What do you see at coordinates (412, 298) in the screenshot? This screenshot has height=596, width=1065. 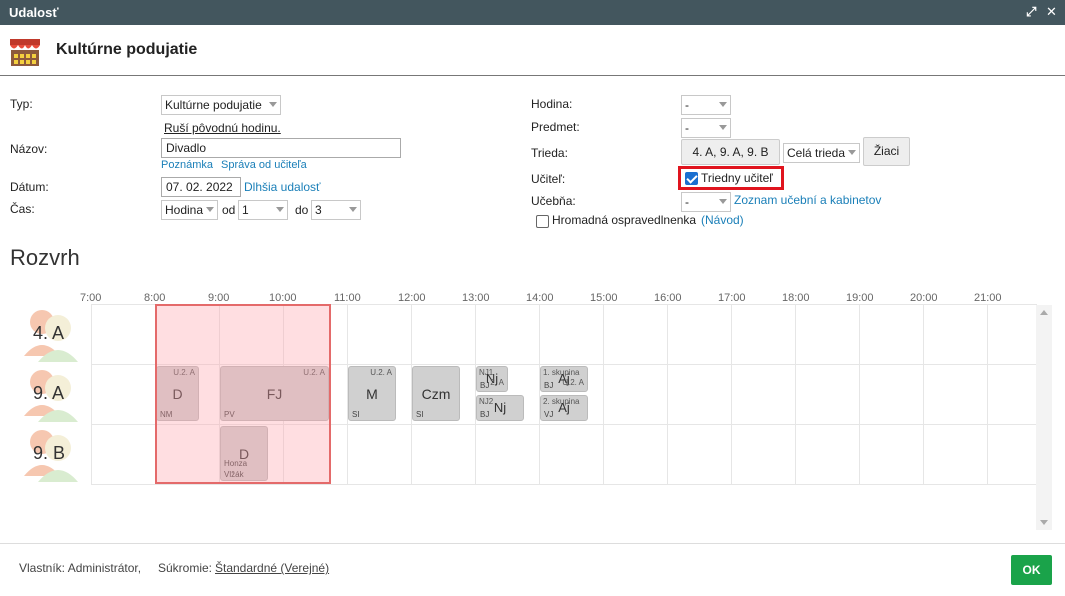 I see `hour-label: 12:00` at bounding box center [412, 298].